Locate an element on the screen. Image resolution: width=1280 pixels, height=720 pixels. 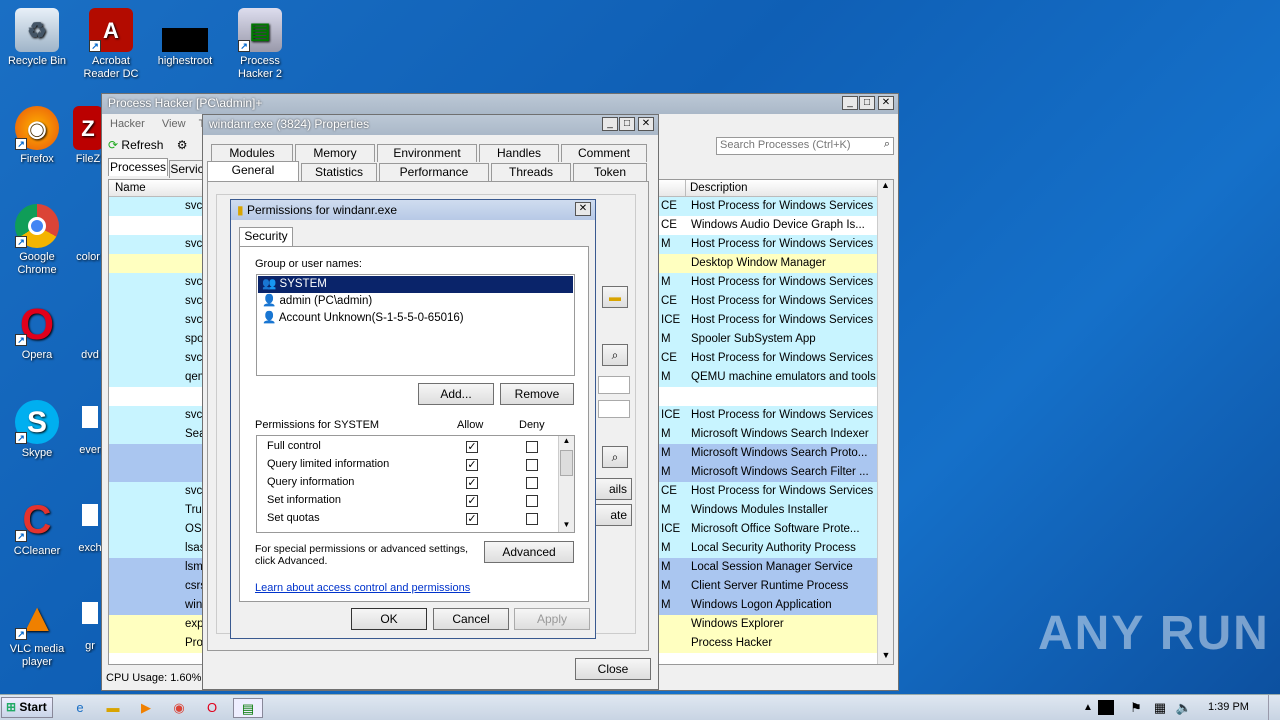
tab-environment: Environment is located at coordinates (427, 153).